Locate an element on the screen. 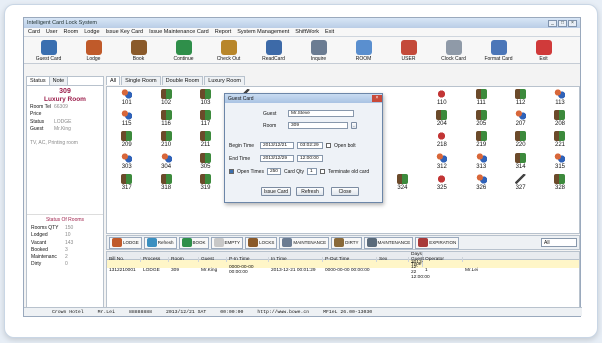 This screenshot has height=343, width=602. toolbar-button: Lodge is located at coordinates (93, 50).